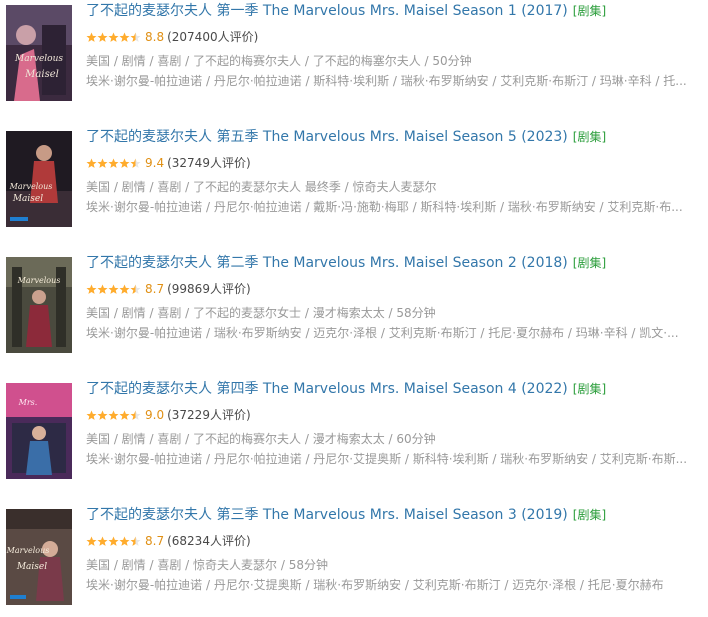 This screenshot has width=708, height=617. I want to click on rating-score: 9.4, so click(155, 163).